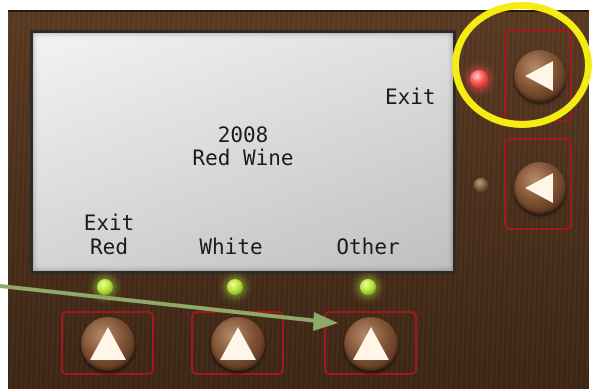 Image resolution: width=599 pixels, height=389 pixels. I want to click on softkey-label-white: White, so click(231, 247).